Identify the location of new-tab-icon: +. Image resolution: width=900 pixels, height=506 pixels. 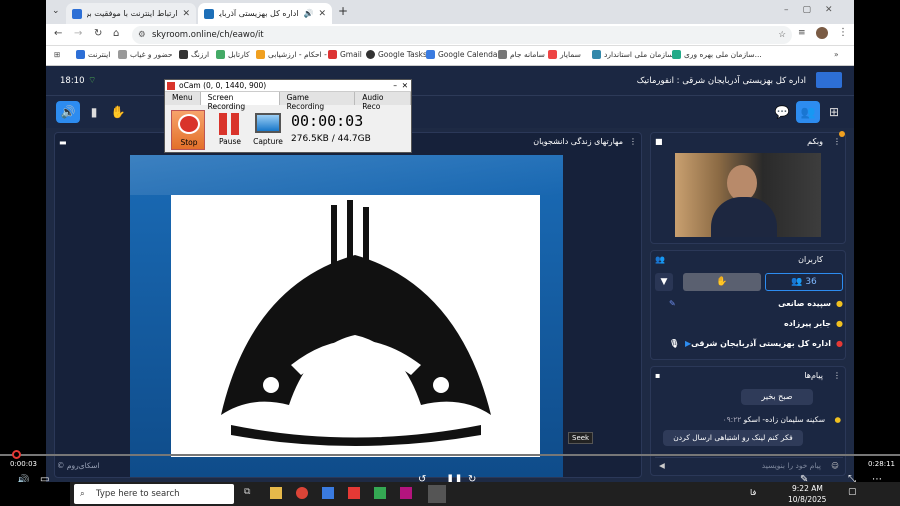
(343, 11).